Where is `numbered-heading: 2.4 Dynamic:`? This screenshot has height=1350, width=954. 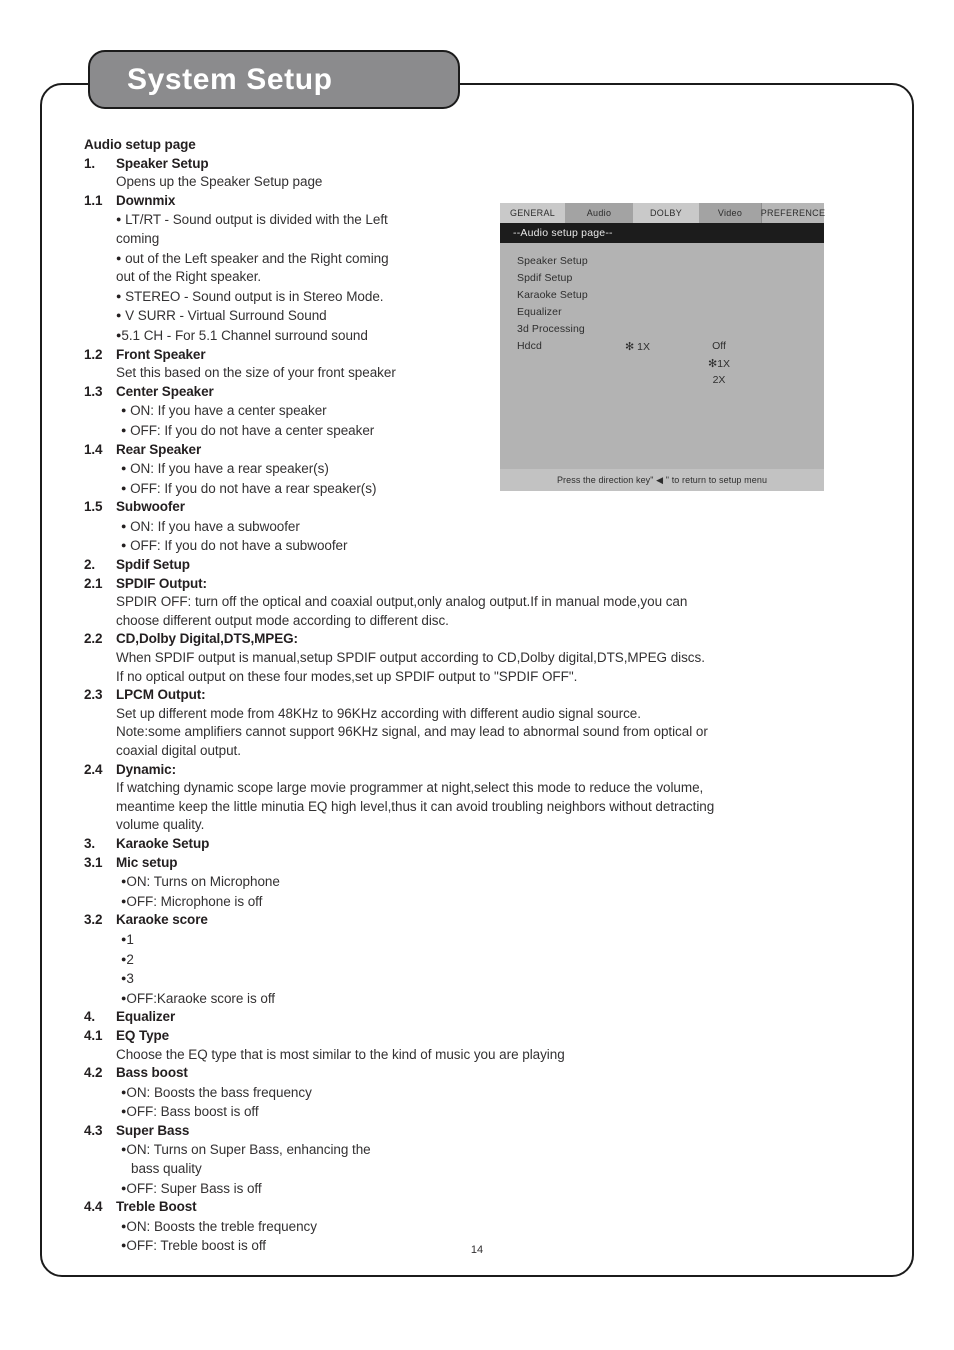 numbered-heading: 2.4 Dynamic: is located at coordinates (464, 770).